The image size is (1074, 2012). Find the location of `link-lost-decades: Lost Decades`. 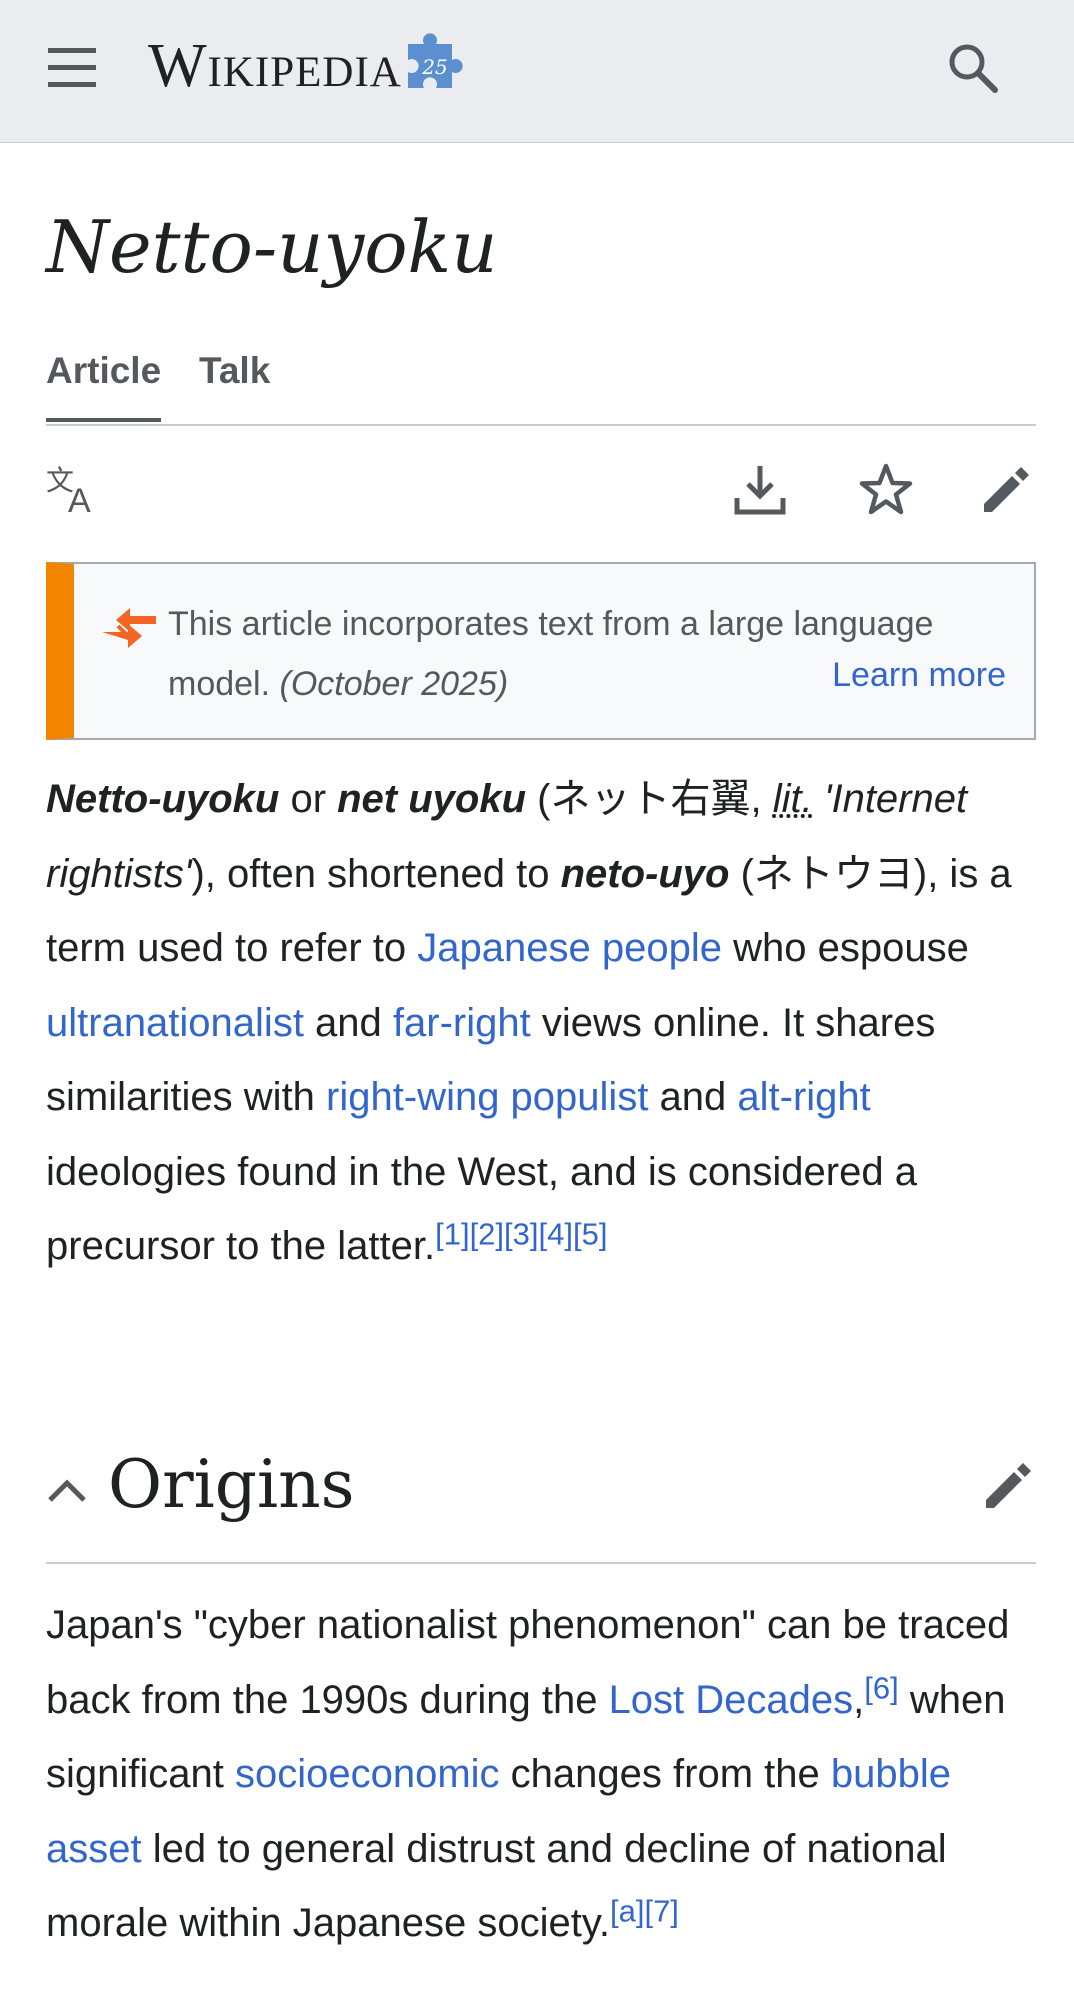

link-lost-decades: Lost Decades is located at coordinates (731, 1700).